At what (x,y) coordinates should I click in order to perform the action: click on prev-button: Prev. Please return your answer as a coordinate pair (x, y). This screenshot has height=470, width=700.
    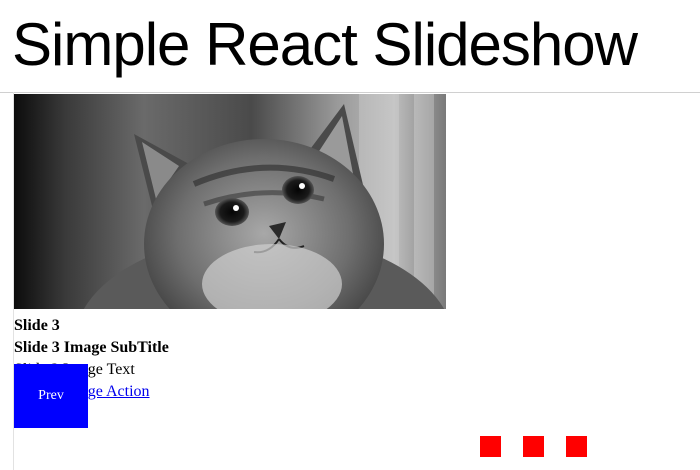
    Looking at the image, I should click on (51, 396).